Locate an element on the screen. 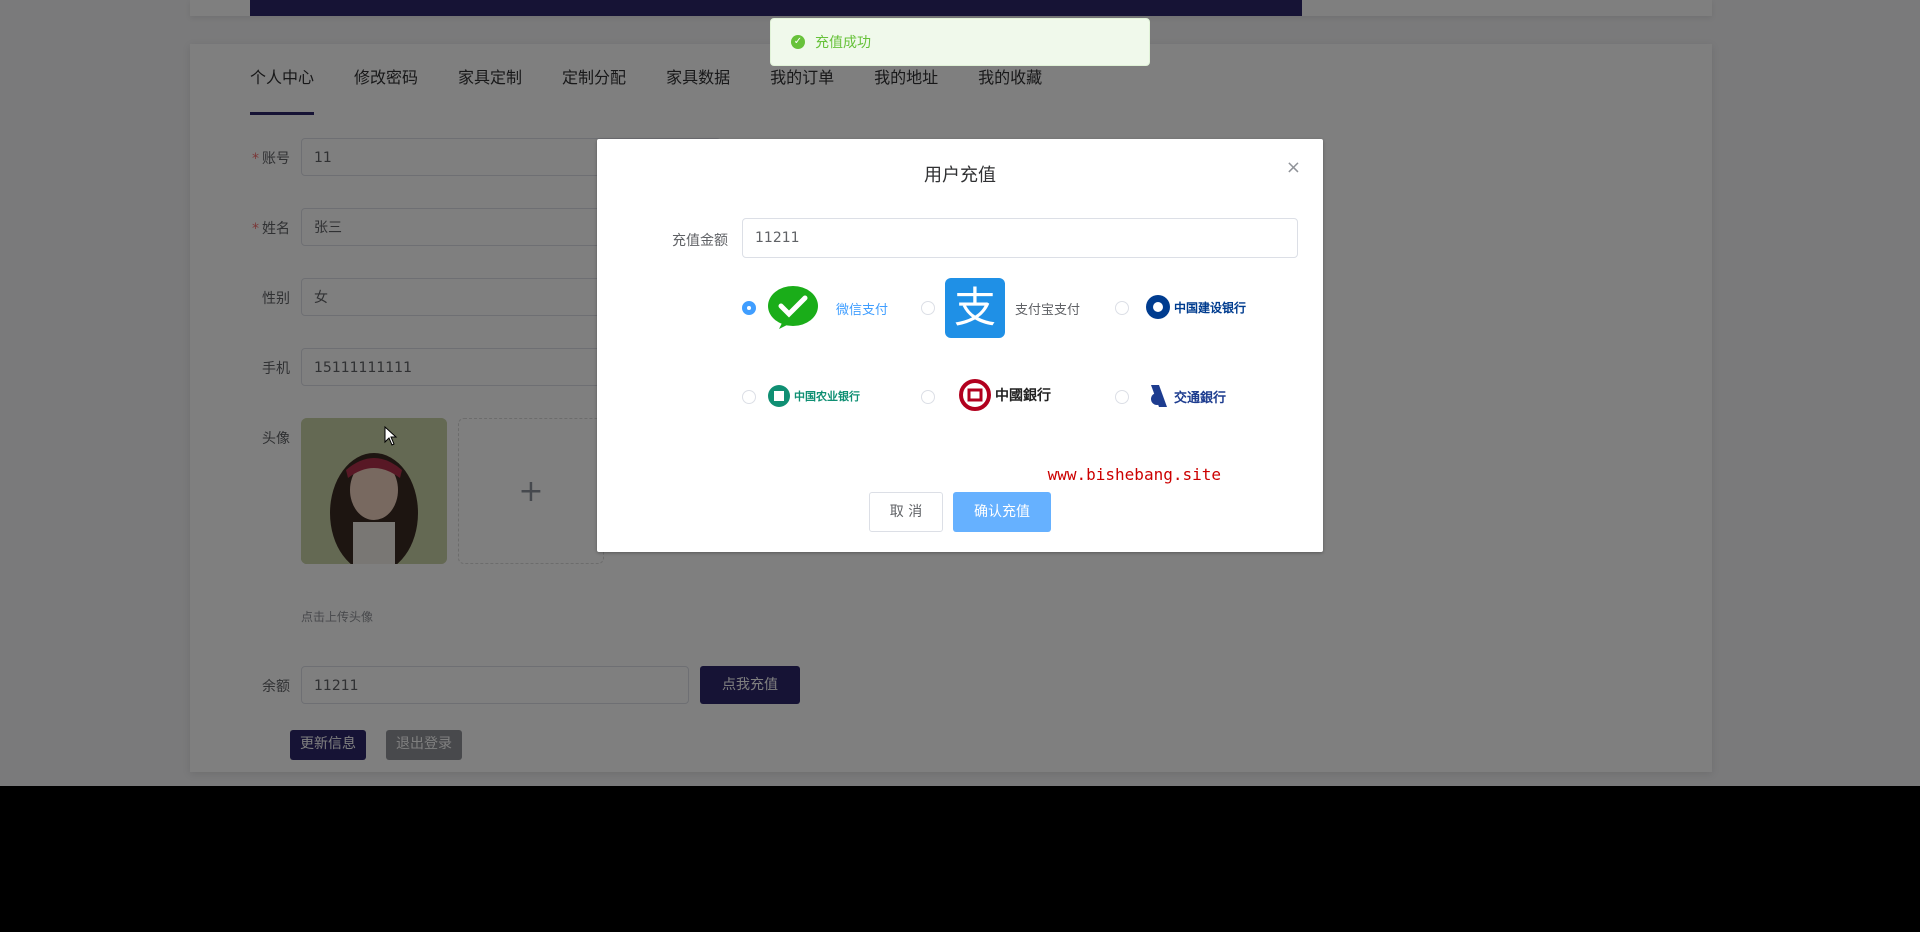 This screenshot has width=1920, height=932. abc-logo-text: 中国农业银行 is located at coordinates (827, 396).